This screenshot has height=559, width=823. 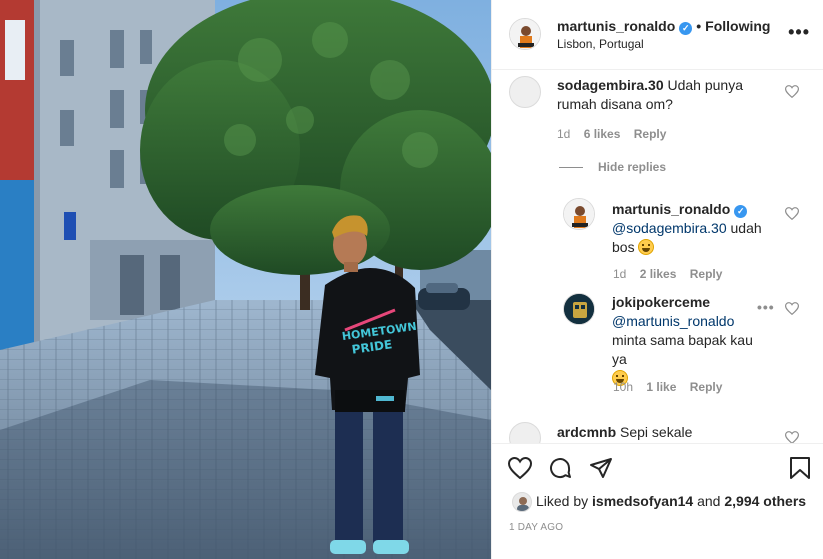 I want to click on post-timestamp: 1 DAY AGO, so click(x=536, y=527).